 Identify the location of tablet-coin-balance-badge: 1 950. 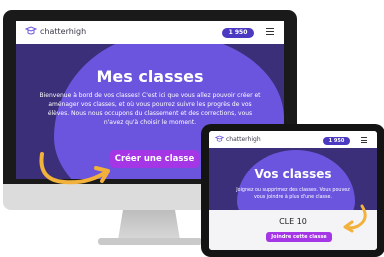
(336, 141).